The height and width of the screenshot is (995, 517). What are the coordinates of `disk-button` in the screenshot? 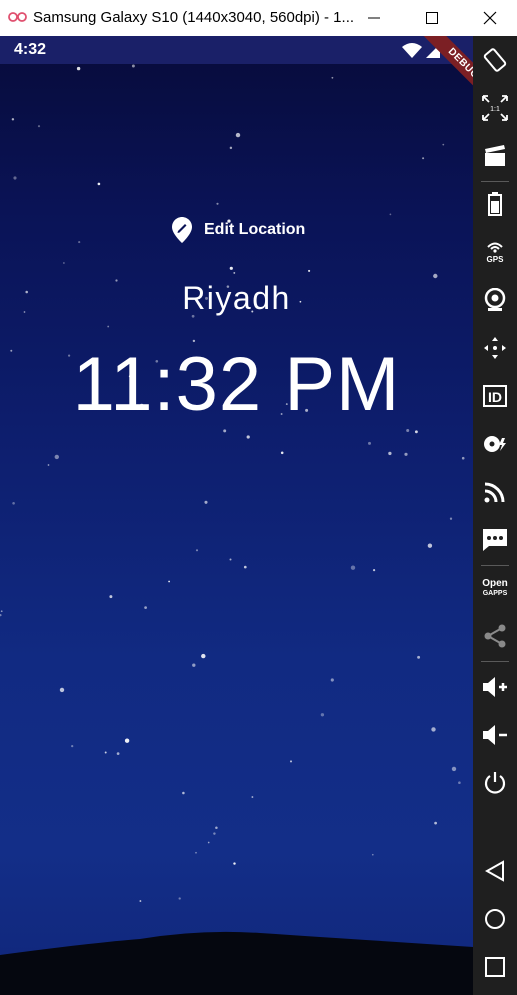 It's located at (495, 444).